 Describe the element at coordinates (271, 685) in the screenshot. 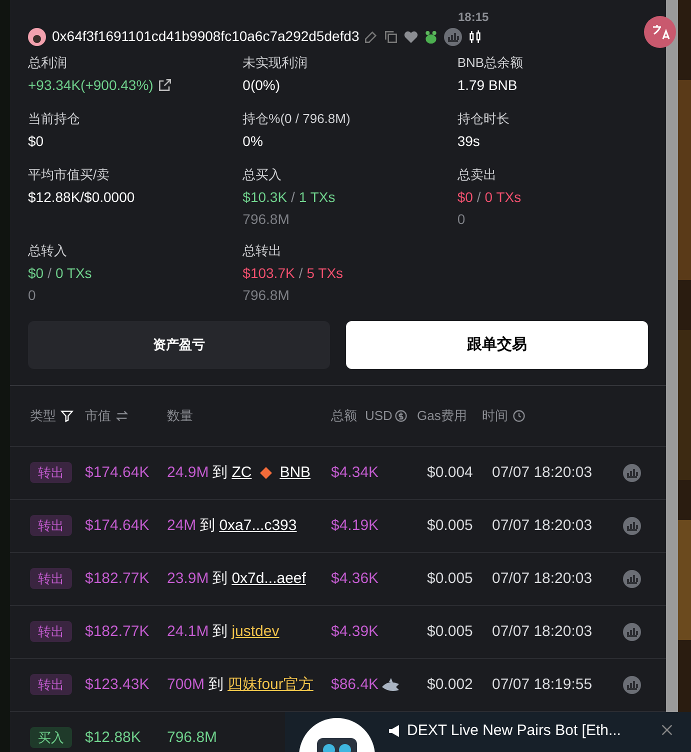

I see `recipient-link: 四妹four官方` at that location.